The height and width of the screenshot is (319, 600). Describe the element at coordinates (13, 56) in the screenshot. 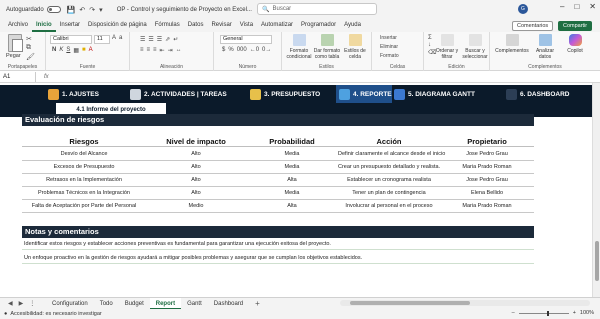

I see `paste-label: Pegar` at that location.